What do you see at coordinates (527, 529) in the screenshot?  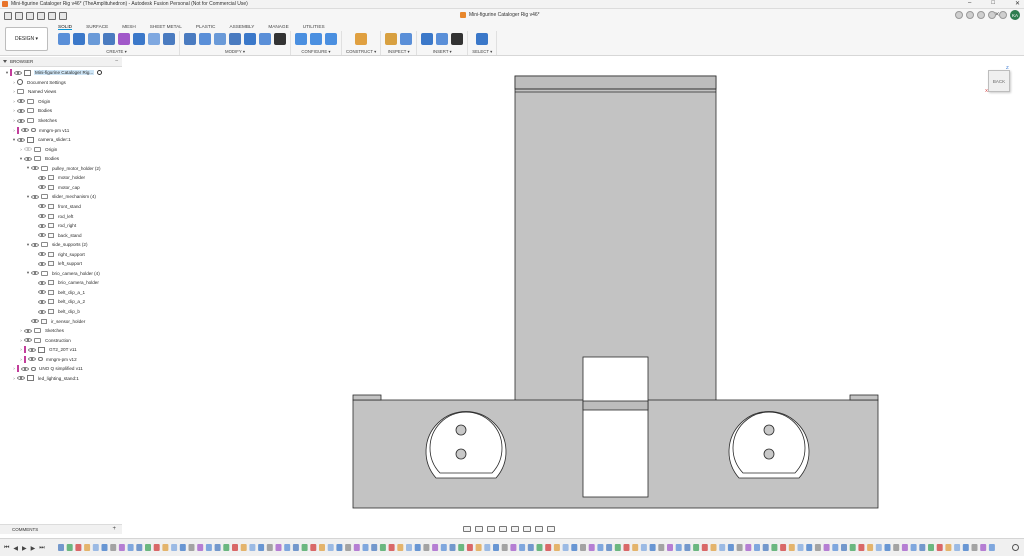 I see `display-settings-icon` at bounding box center [527, 529].